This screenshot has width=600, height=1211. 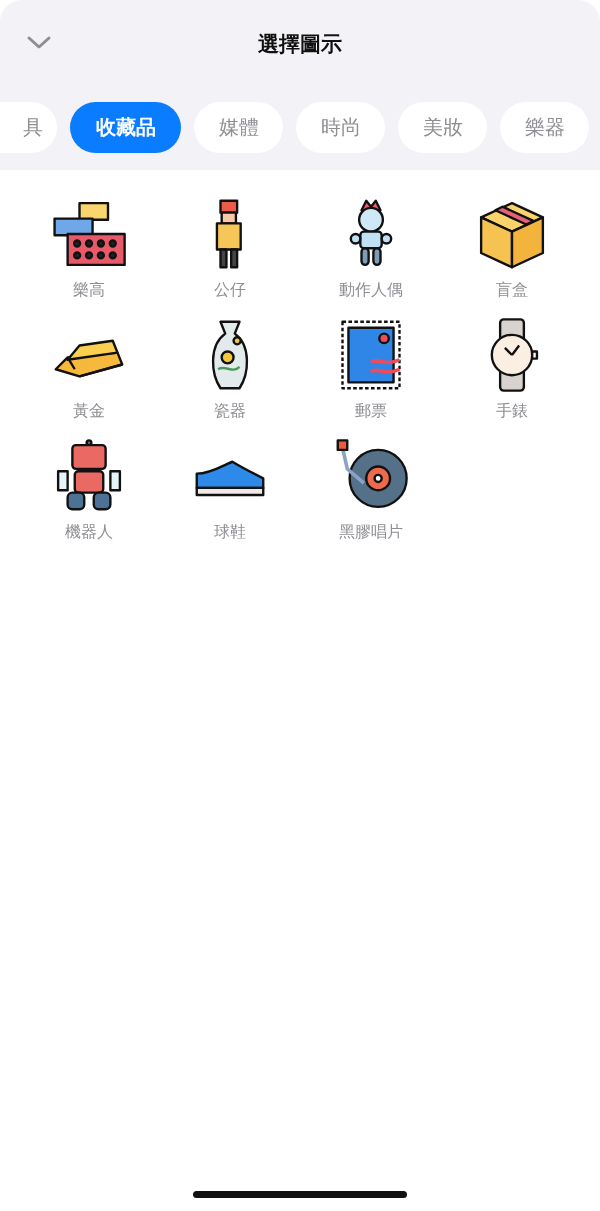 I want to click on category-tab: 美妝, so click(x=442, y=127).